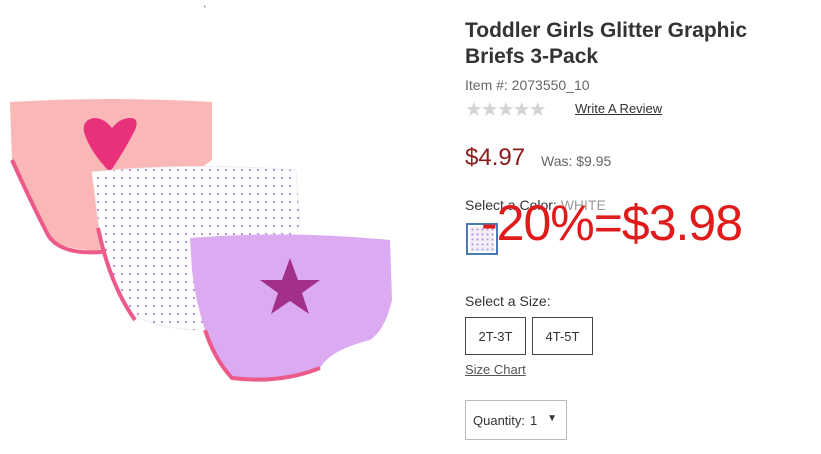 This screenshot has height=454, width=821. What do you see at coordinates (576, 161) in the screenshot?
I see `was-price: Was: $9.95` at bounding box center [576, 161].